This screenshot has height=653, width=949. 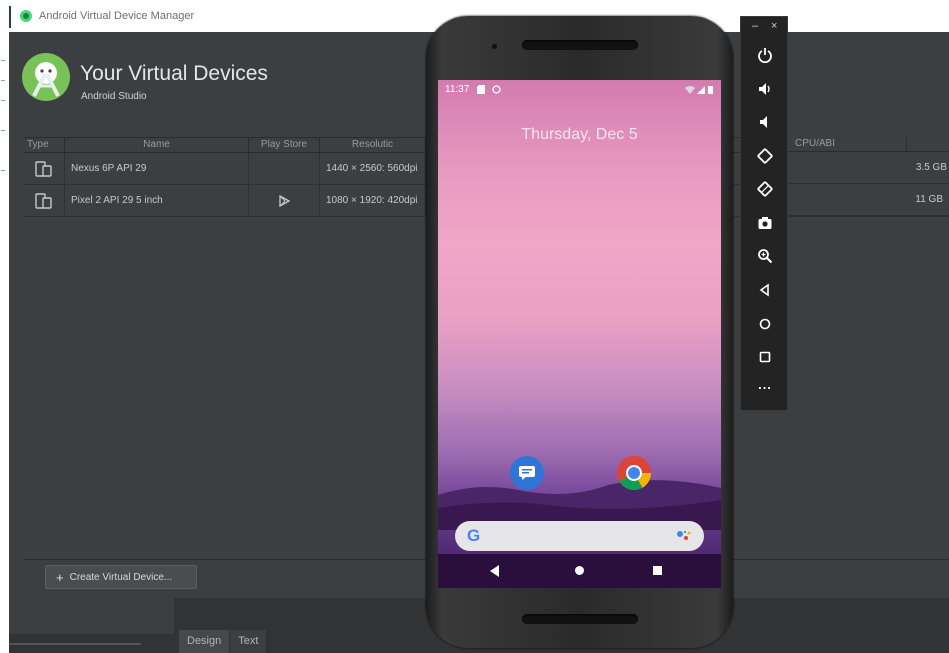 What do you see at coordinates (44, 145) in the screenshot?
I see `column-type: Type` at bounding box center [44, 145].